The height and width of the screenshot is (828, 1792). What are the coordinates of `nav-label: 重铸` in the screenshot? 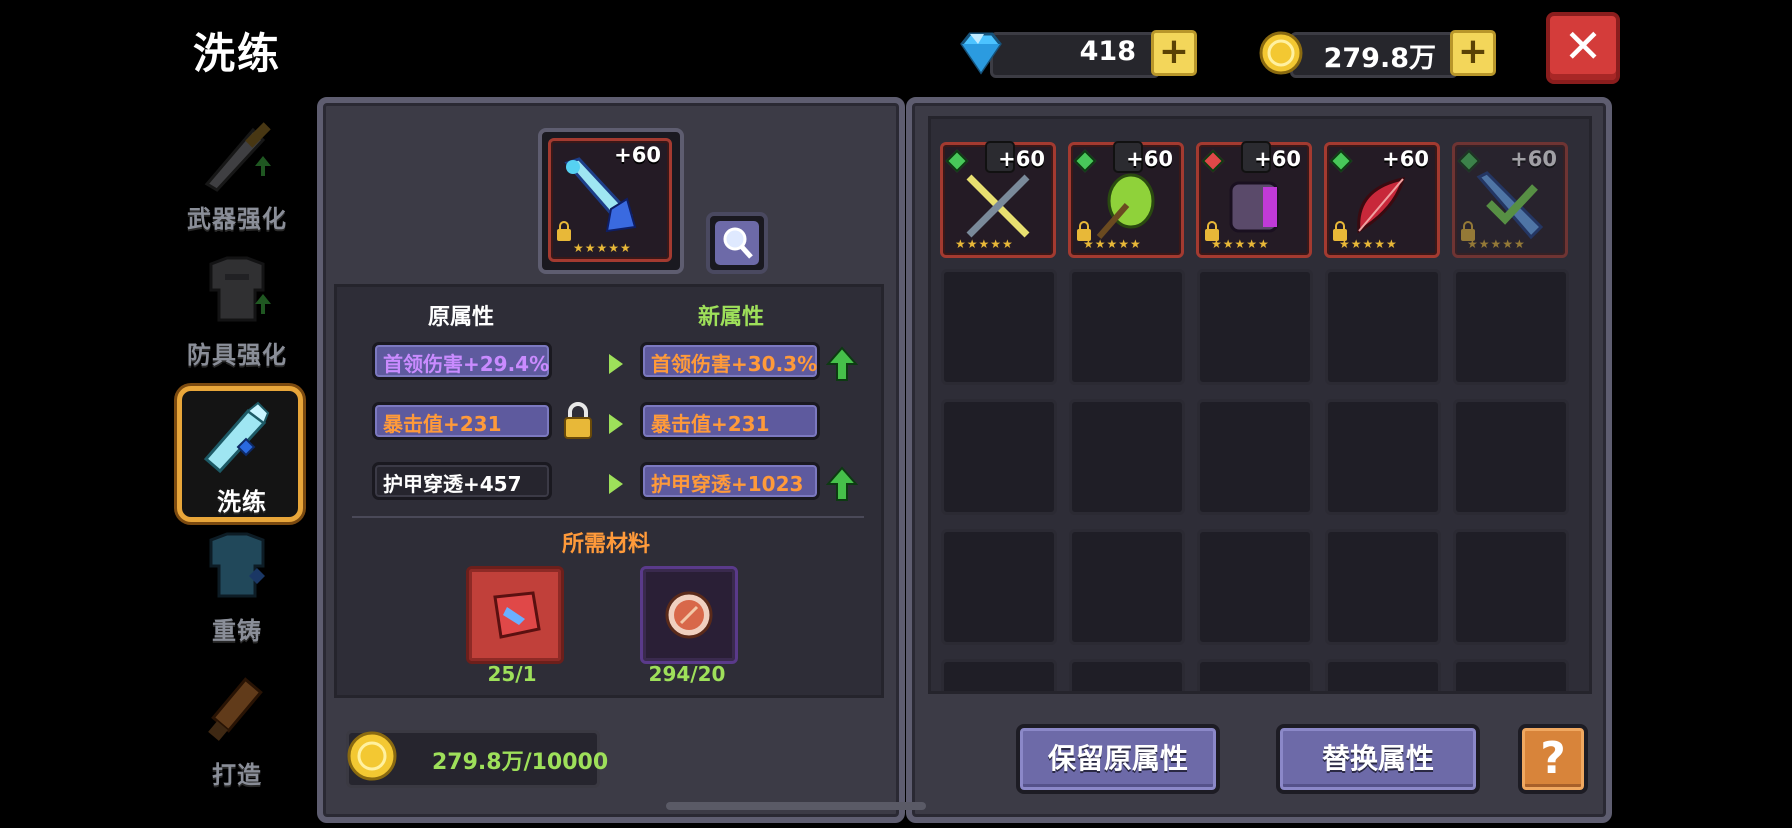 It's located at (237, 631).